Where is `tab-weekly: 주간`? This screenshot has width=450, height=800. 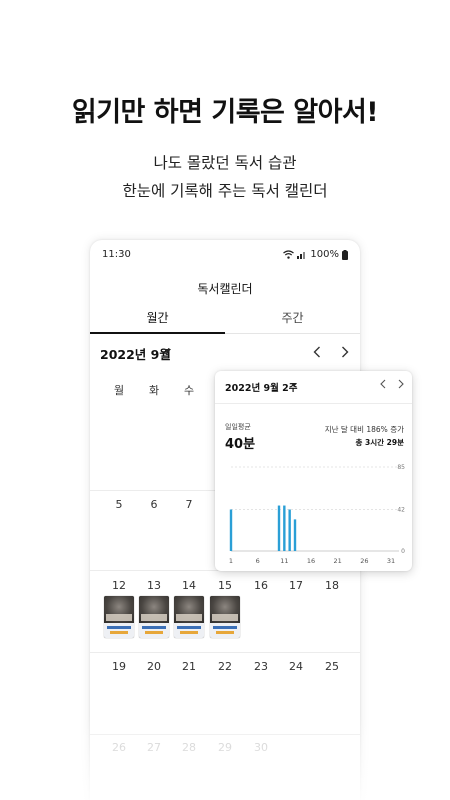
tab-weekly: 주간 is located at coordinates (292, 321).